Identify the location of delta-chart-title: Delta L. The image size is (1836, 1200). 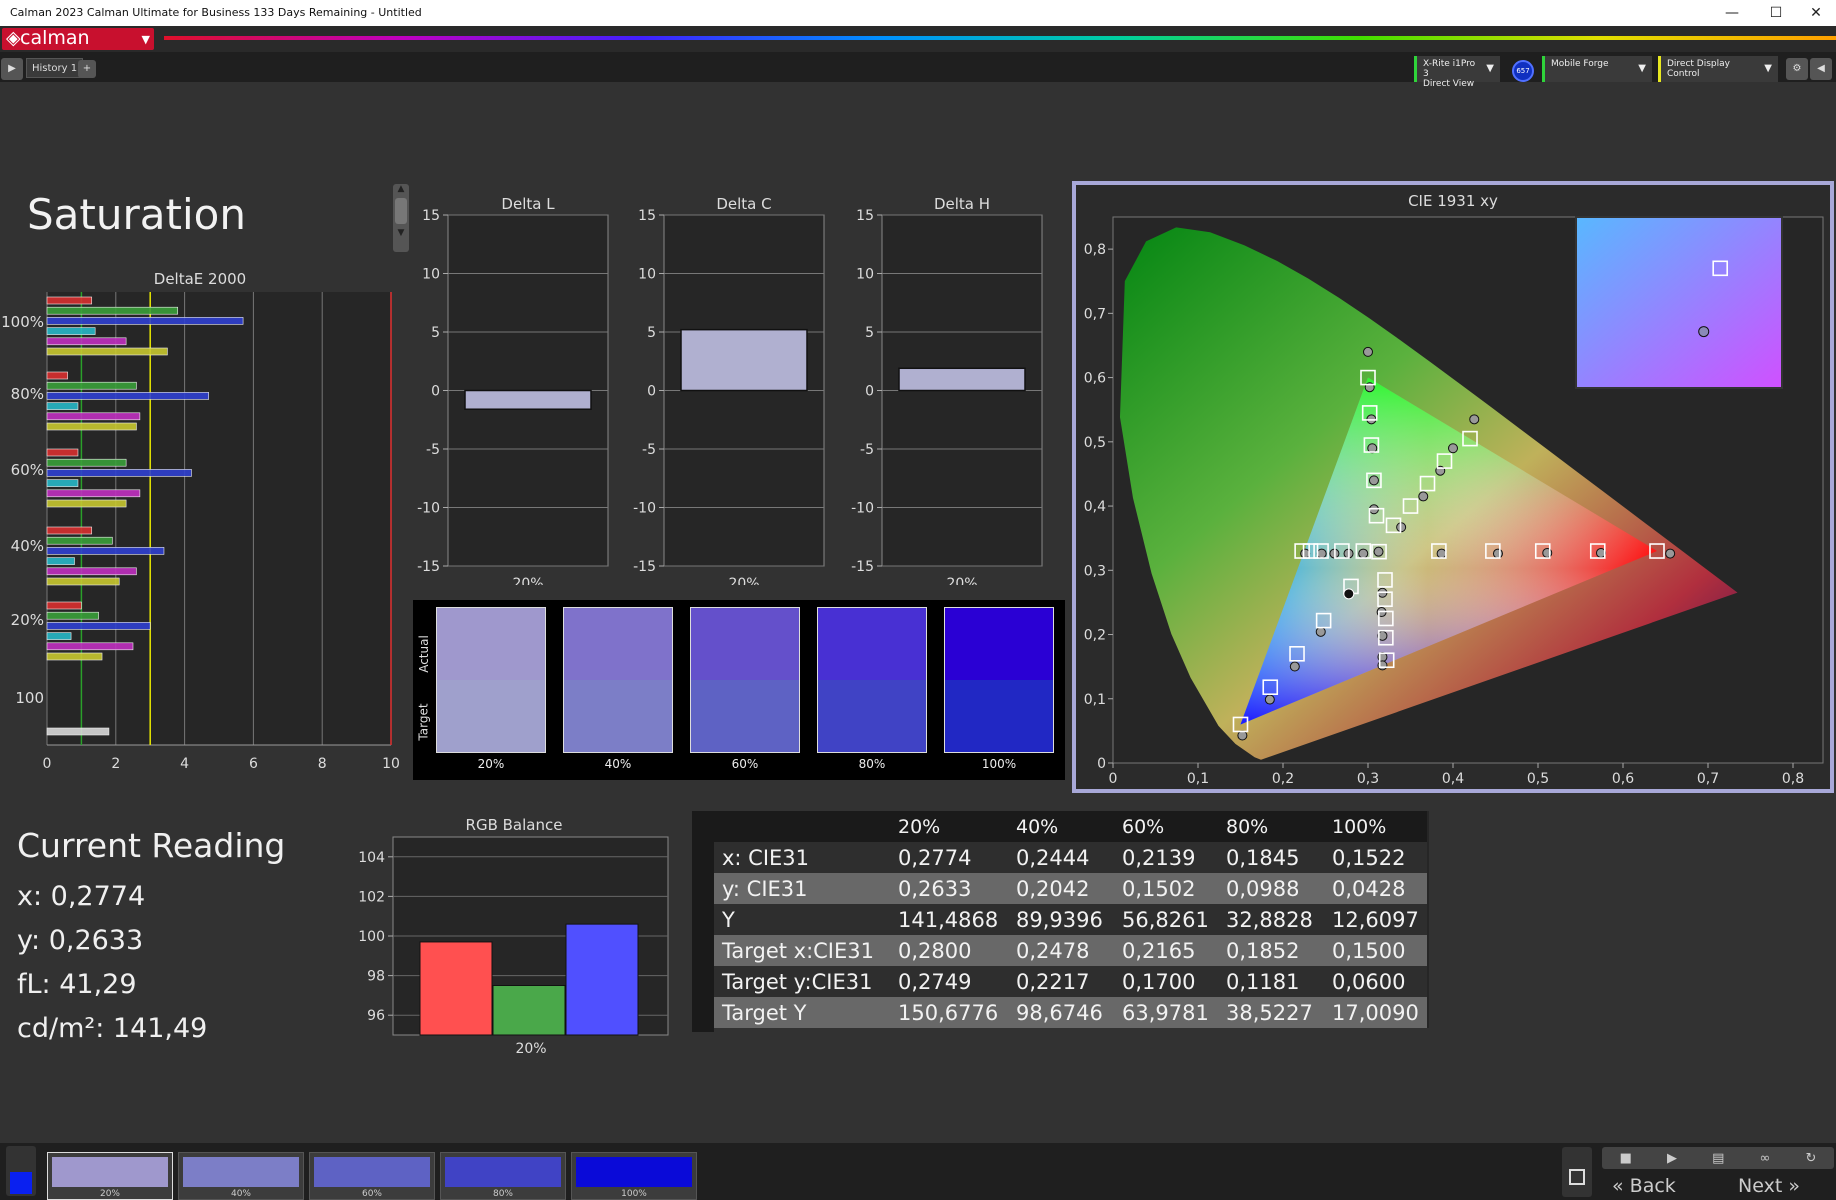
(528, 204).